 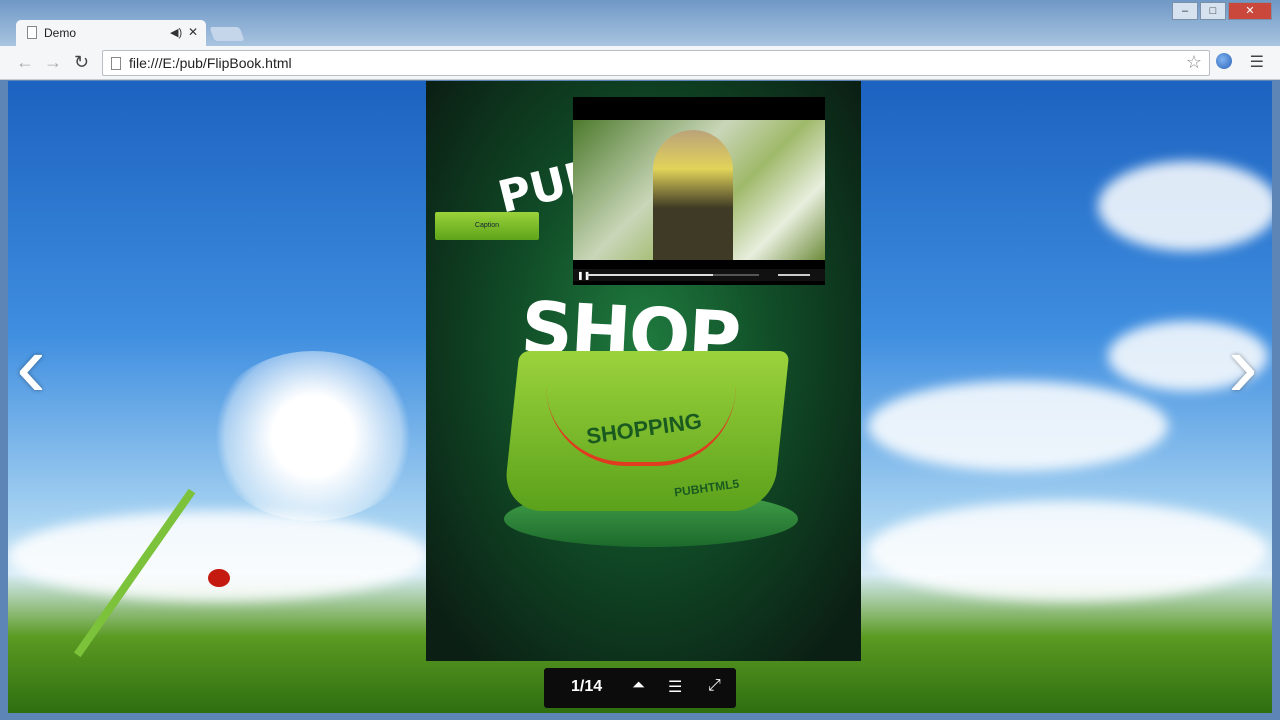 I want to click on address-bar: file:///E:/pub/FlipBook.html, so click(x=656, y=63).